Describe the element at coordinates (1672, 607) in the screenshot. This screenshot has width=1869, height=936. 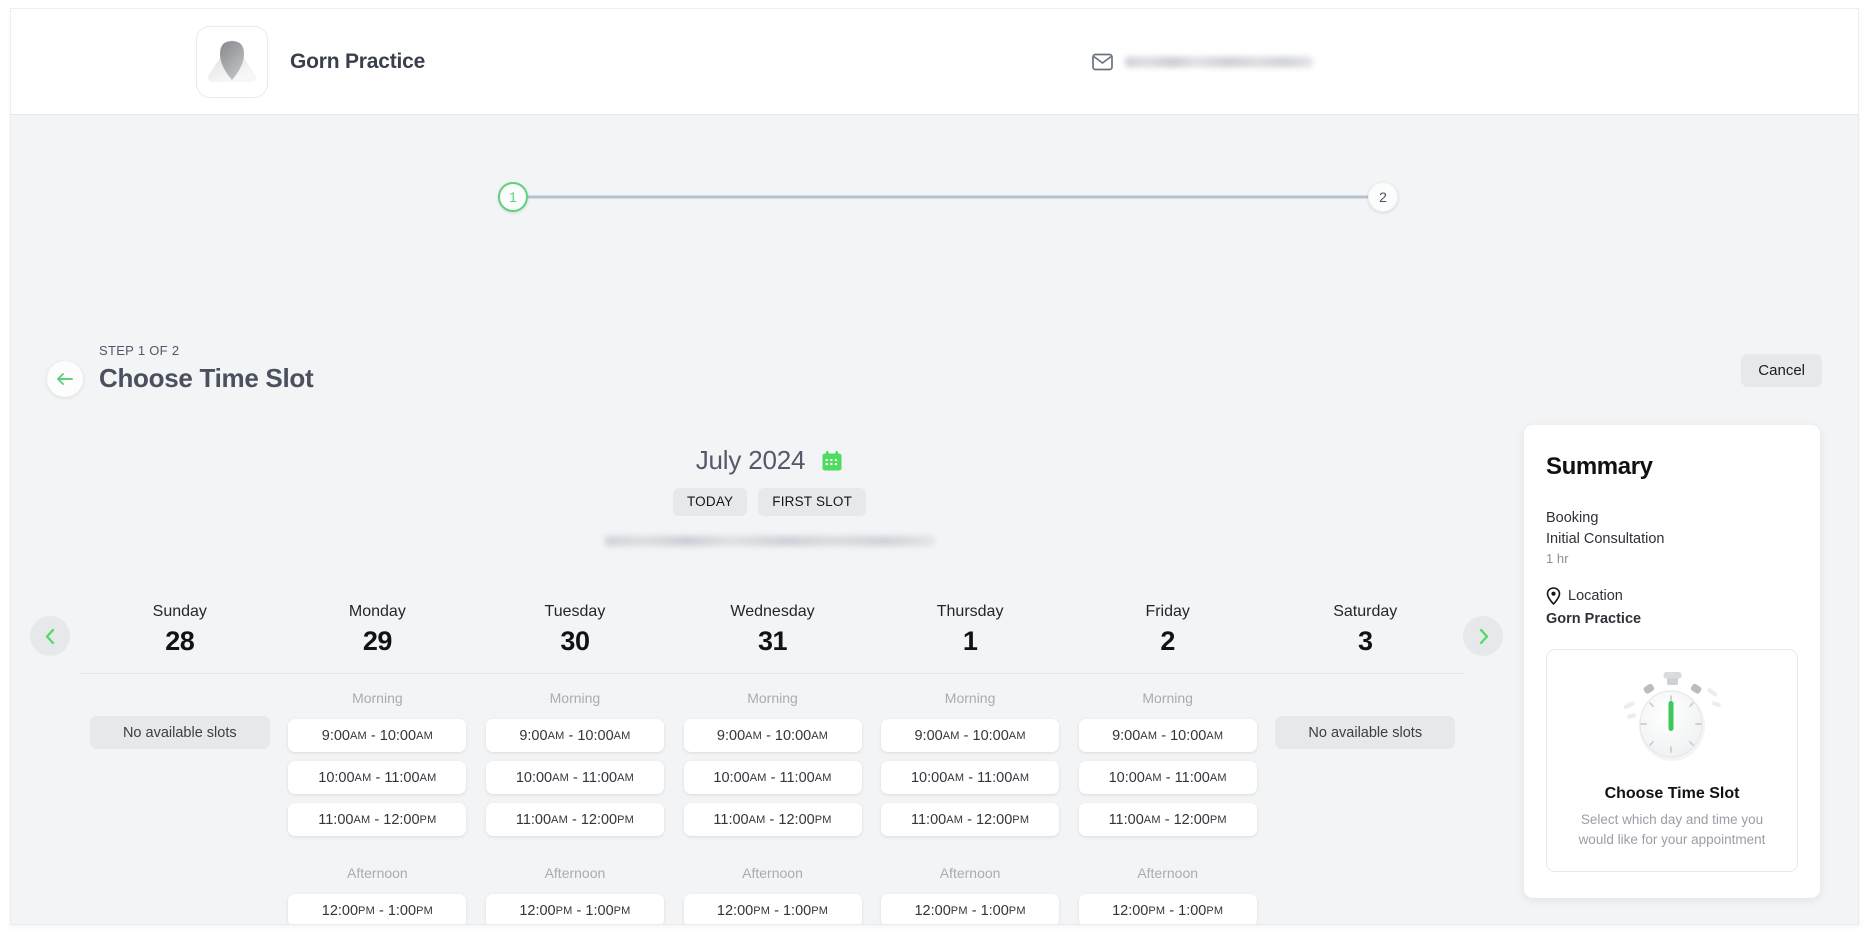
I see `summary-location: Location Gorn Practice` at that location.